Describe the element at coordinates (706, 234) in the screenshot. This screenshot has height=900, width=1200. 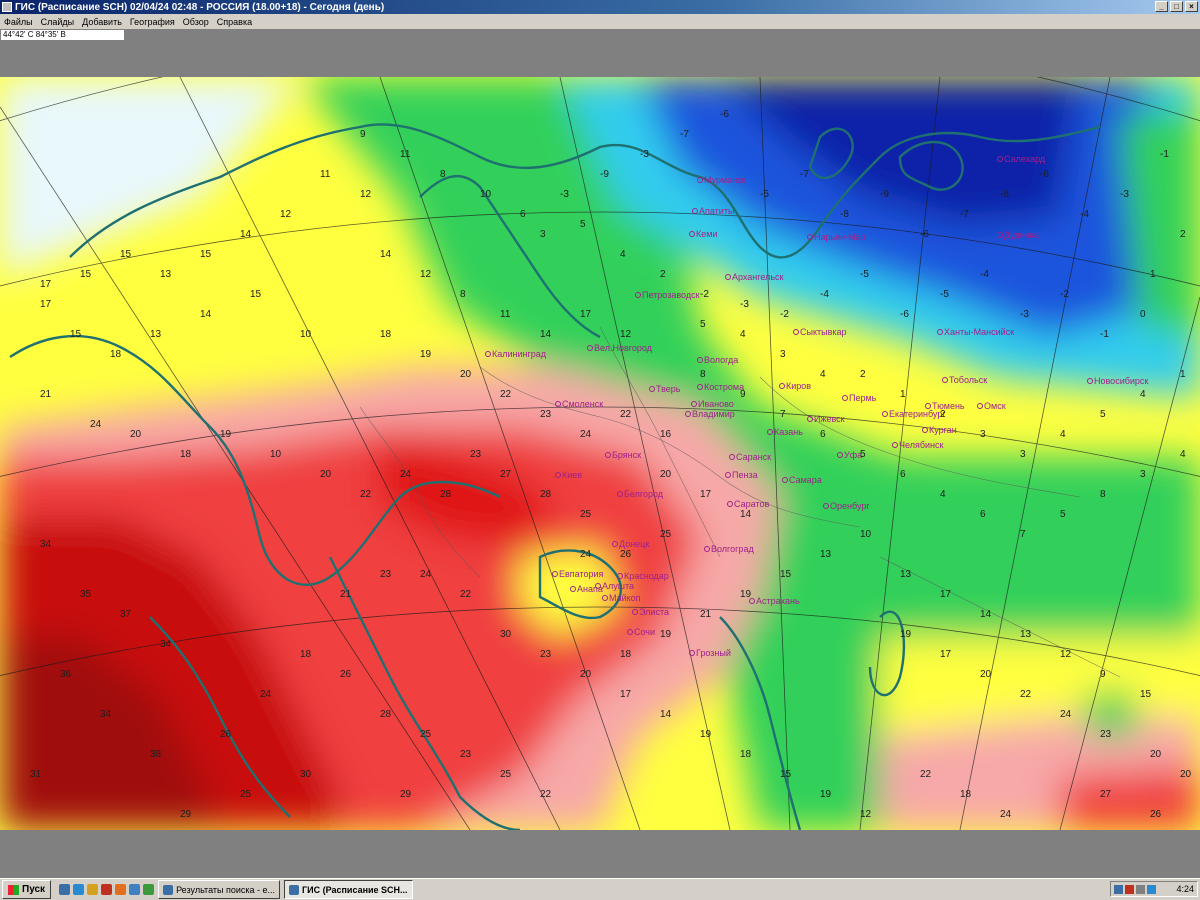
I see `city-label: Кеми` at that location.